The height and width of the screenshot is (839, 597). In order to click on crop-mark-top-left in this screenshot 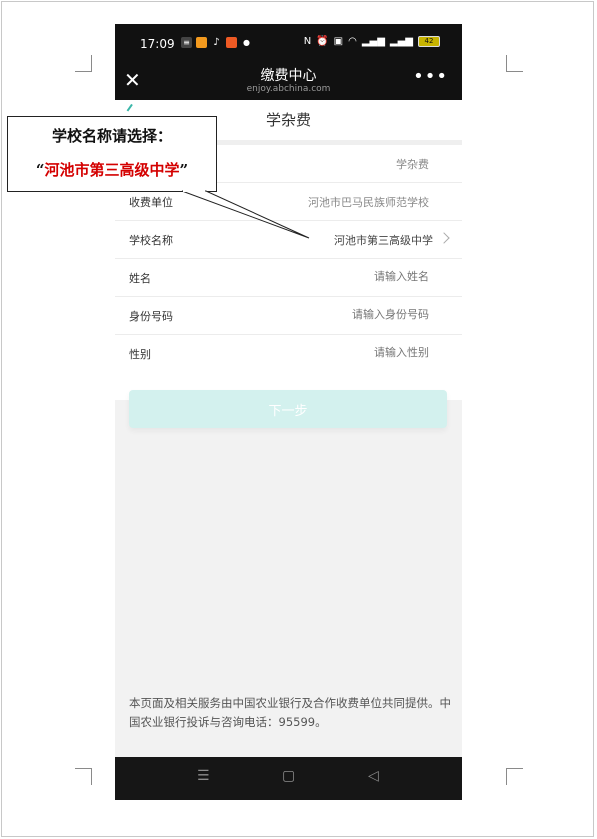, I will do `click(83, 63)`.